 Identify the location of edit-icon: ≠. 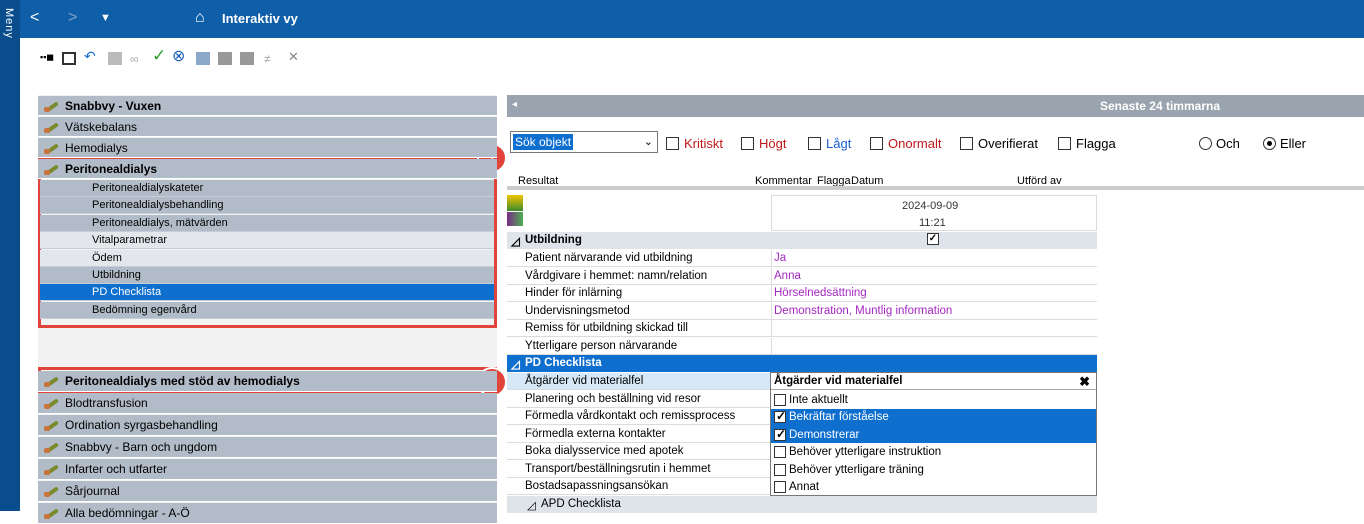
(271, 59).